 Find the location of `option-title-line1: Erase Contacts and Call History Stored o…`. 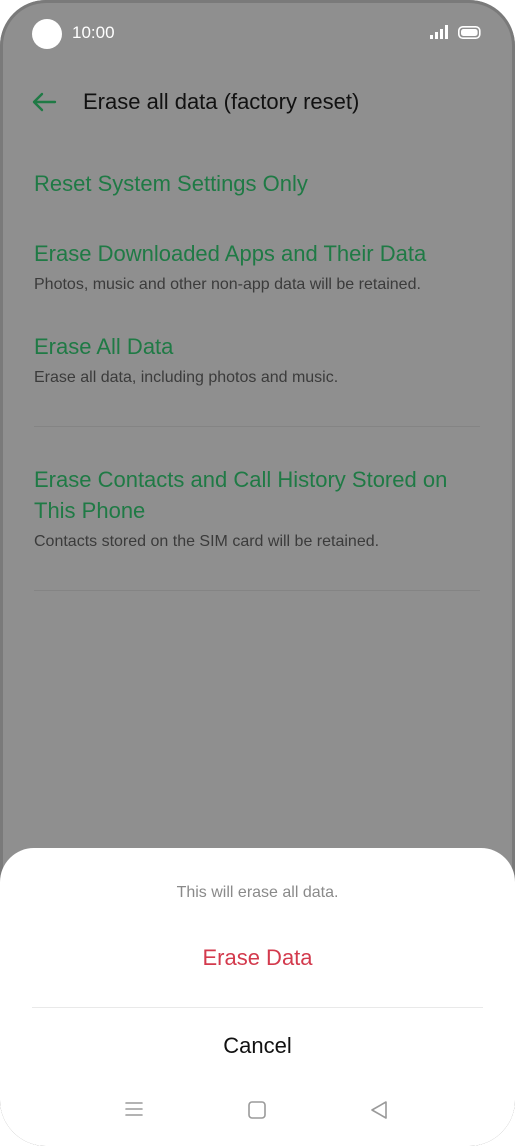

option-title-line1: Erase Contacts and Call History Stored o… is located at coordinates (241, 479).